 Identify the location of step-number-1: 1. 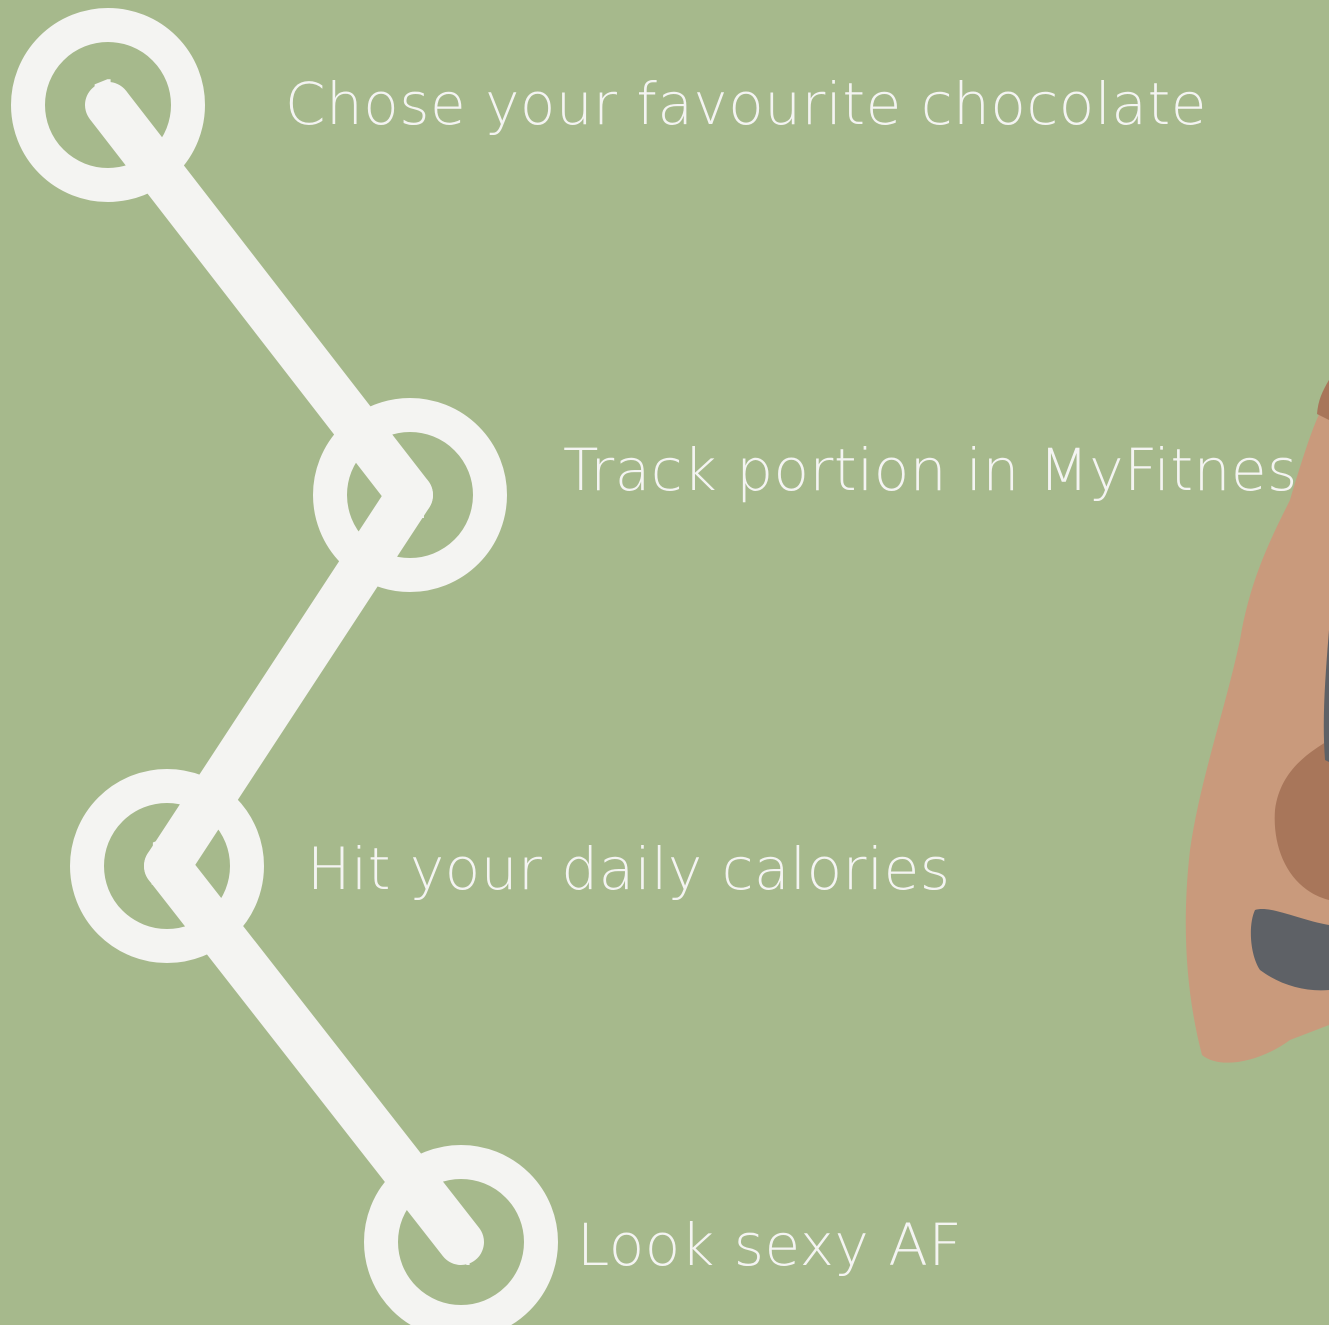
(108, 105).